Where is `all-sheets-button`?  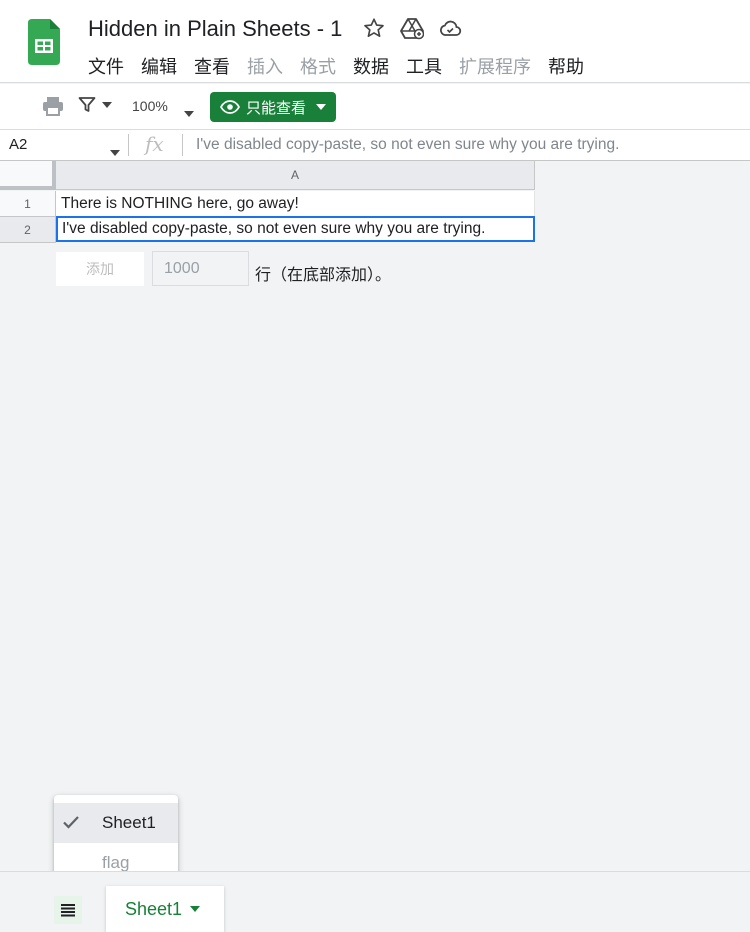
all-sheets-button is located at coordinates (68, 910).